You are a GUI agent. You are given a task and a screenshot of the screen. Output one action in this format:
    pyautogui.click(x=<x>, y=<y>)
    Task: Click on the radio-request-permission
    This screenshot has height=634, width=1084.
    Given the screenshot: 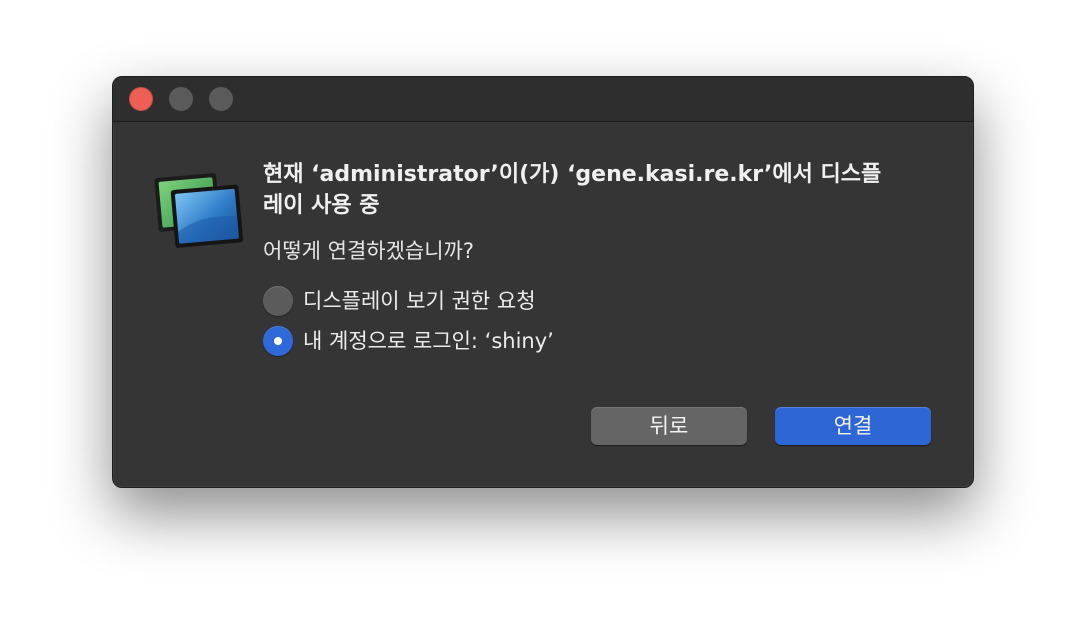 What is the action you would take?
    pyautogui.click(x=278, y=301)
    